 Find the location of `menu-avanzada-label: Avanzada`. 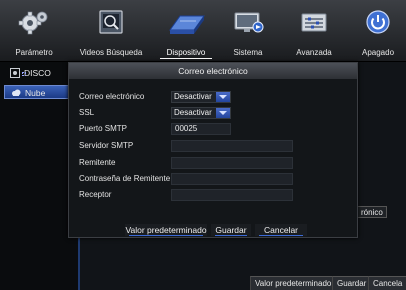

menu-avanzada-label: Avanzada is located at coordinates (314, 52).